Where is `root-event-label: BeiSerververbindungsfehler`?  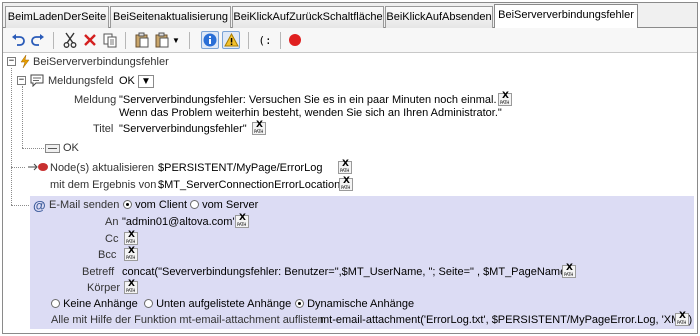
root-event-label: BeiSerververbindungsfehler is located at coordinates (101, 62).